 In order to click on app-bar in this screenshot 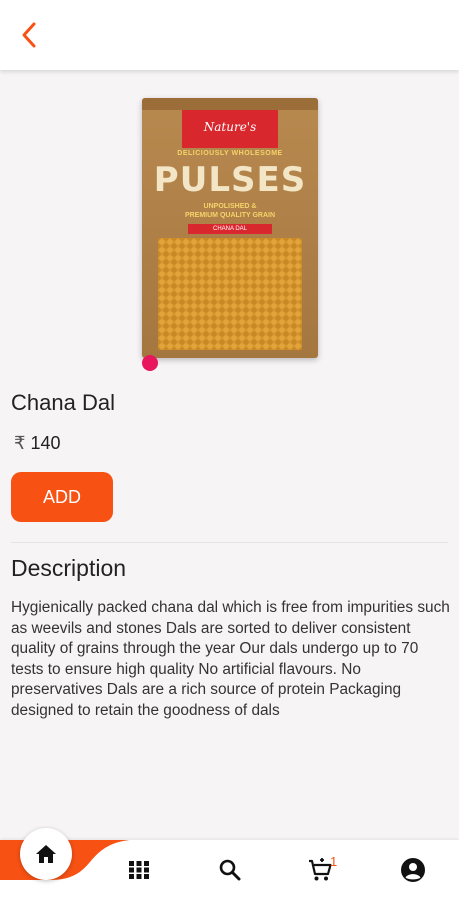, I will do `click(229, 35)`.